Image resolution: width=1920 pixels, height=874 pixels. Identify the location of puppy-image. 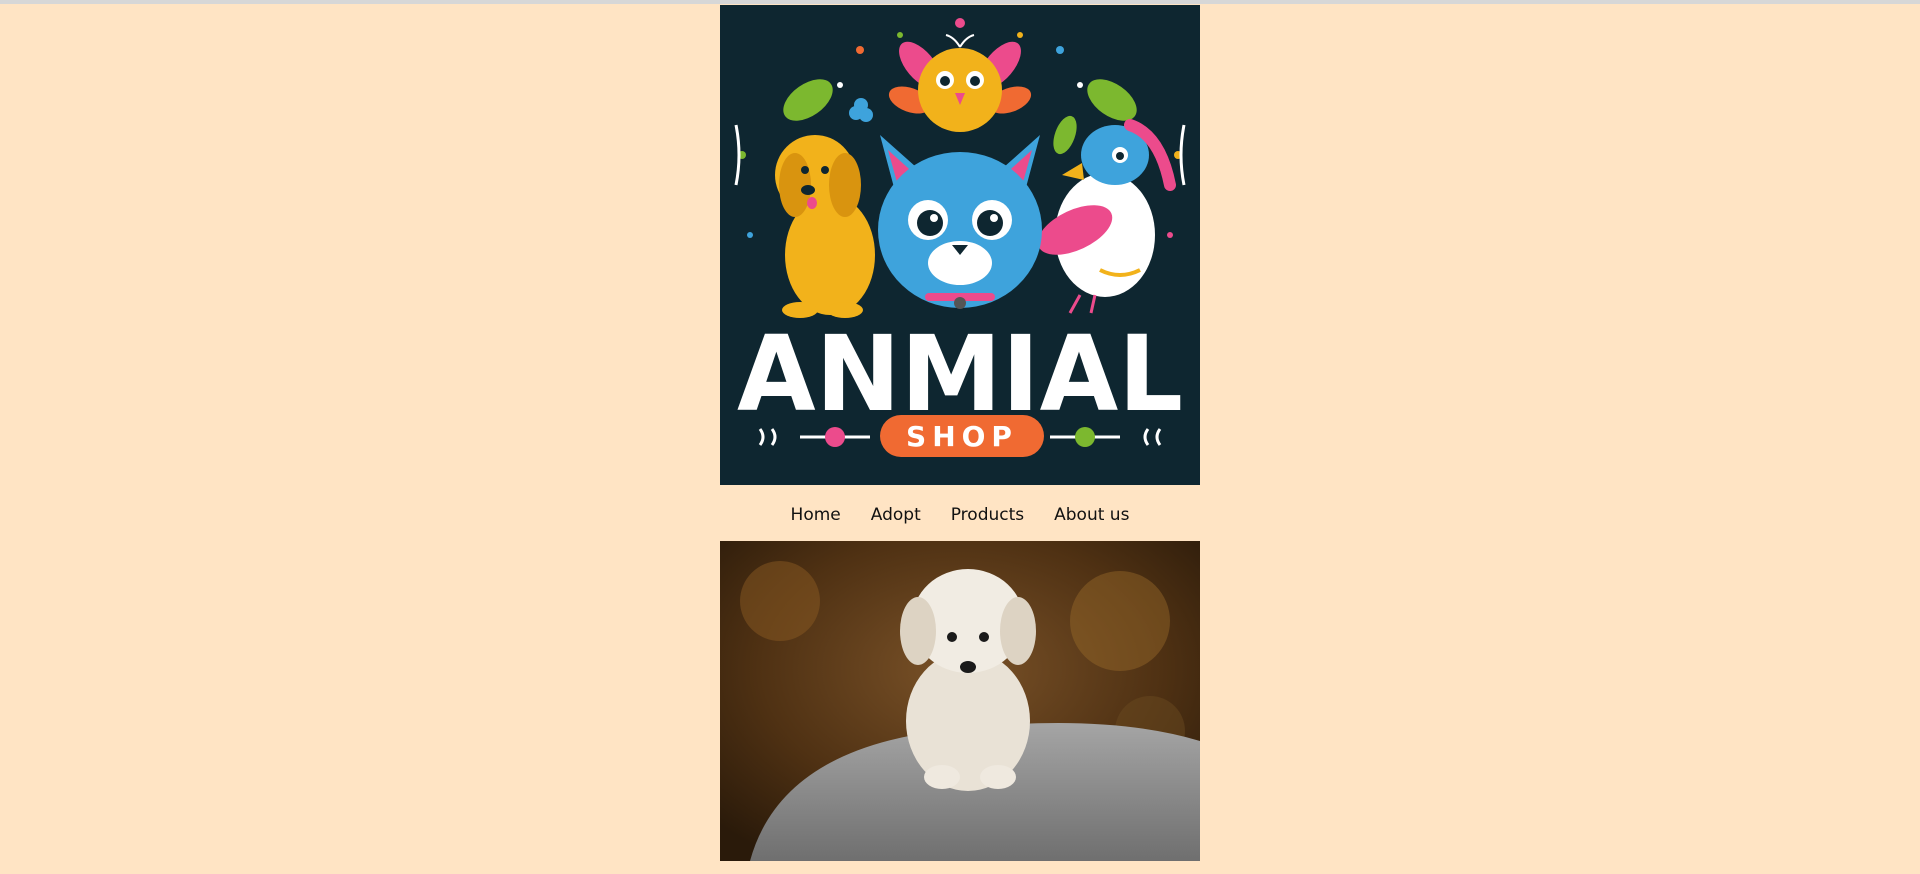
(960, 701).